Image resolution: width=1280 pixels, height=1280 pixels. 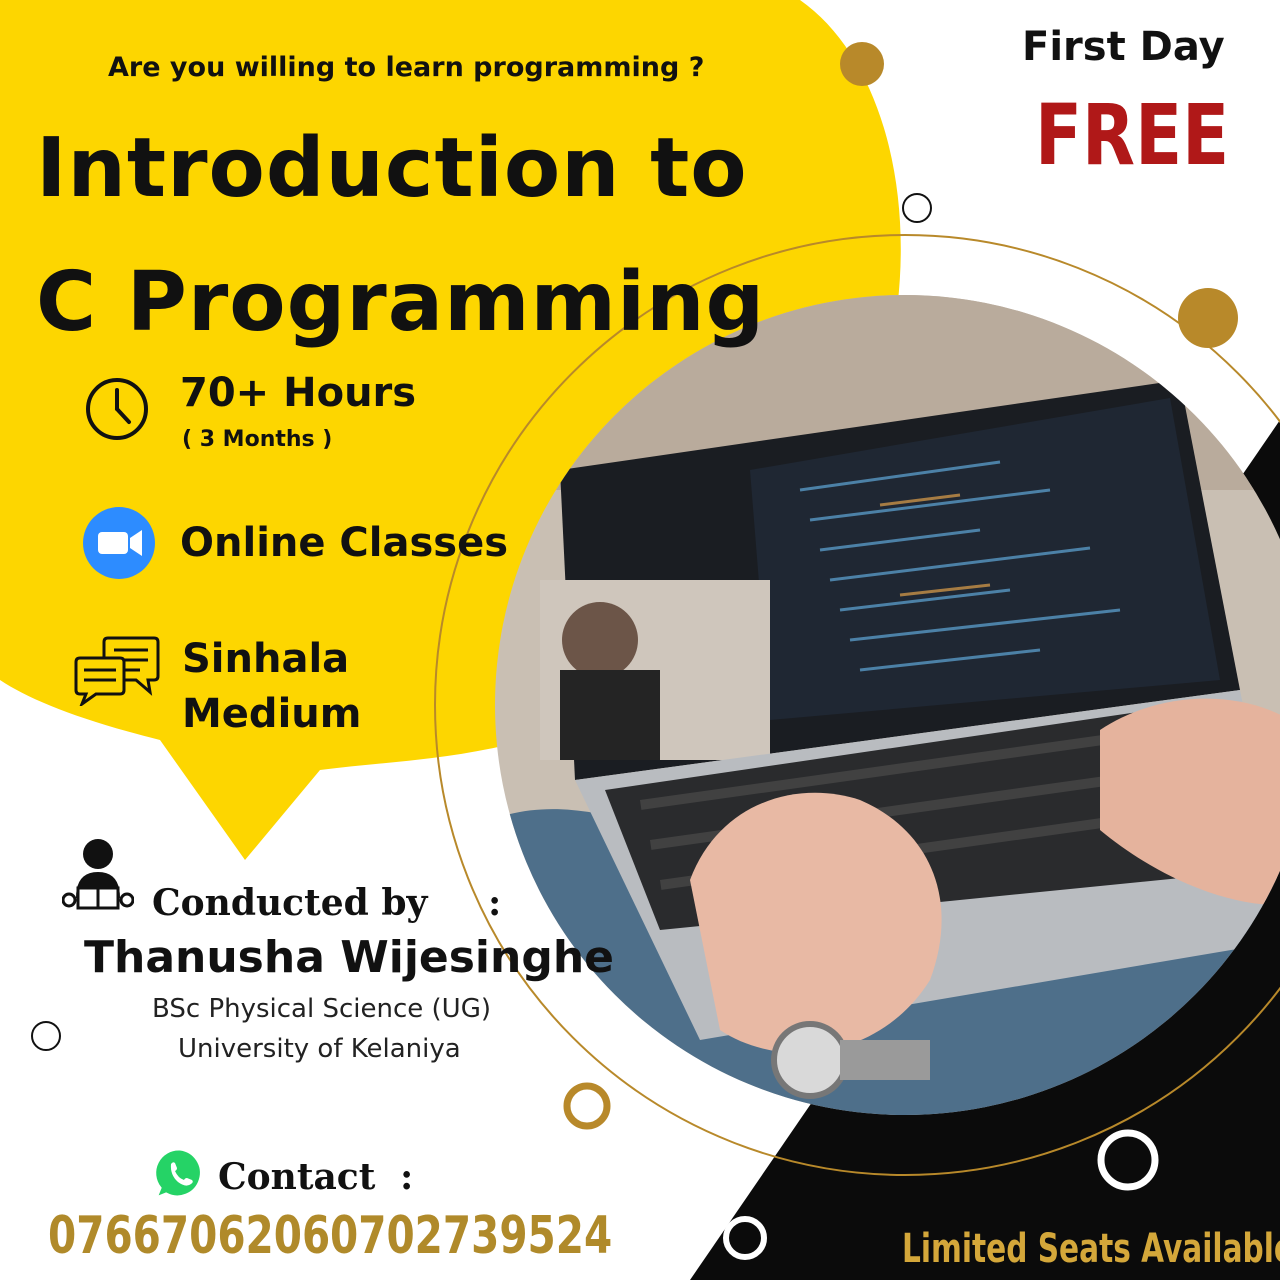 What do you see at coordinates (392, 168) in the screenshot?
I see `title-line-1: Introduction to` at bounding box center [392, 168].